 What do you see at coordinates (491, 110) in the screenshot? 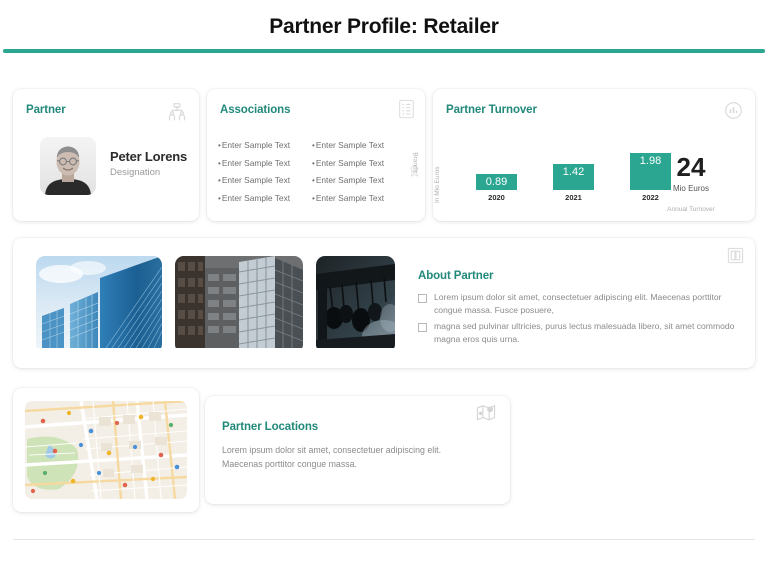
I see `turnover-card-title: Partner Turnover` at bounding box center [491, 110].